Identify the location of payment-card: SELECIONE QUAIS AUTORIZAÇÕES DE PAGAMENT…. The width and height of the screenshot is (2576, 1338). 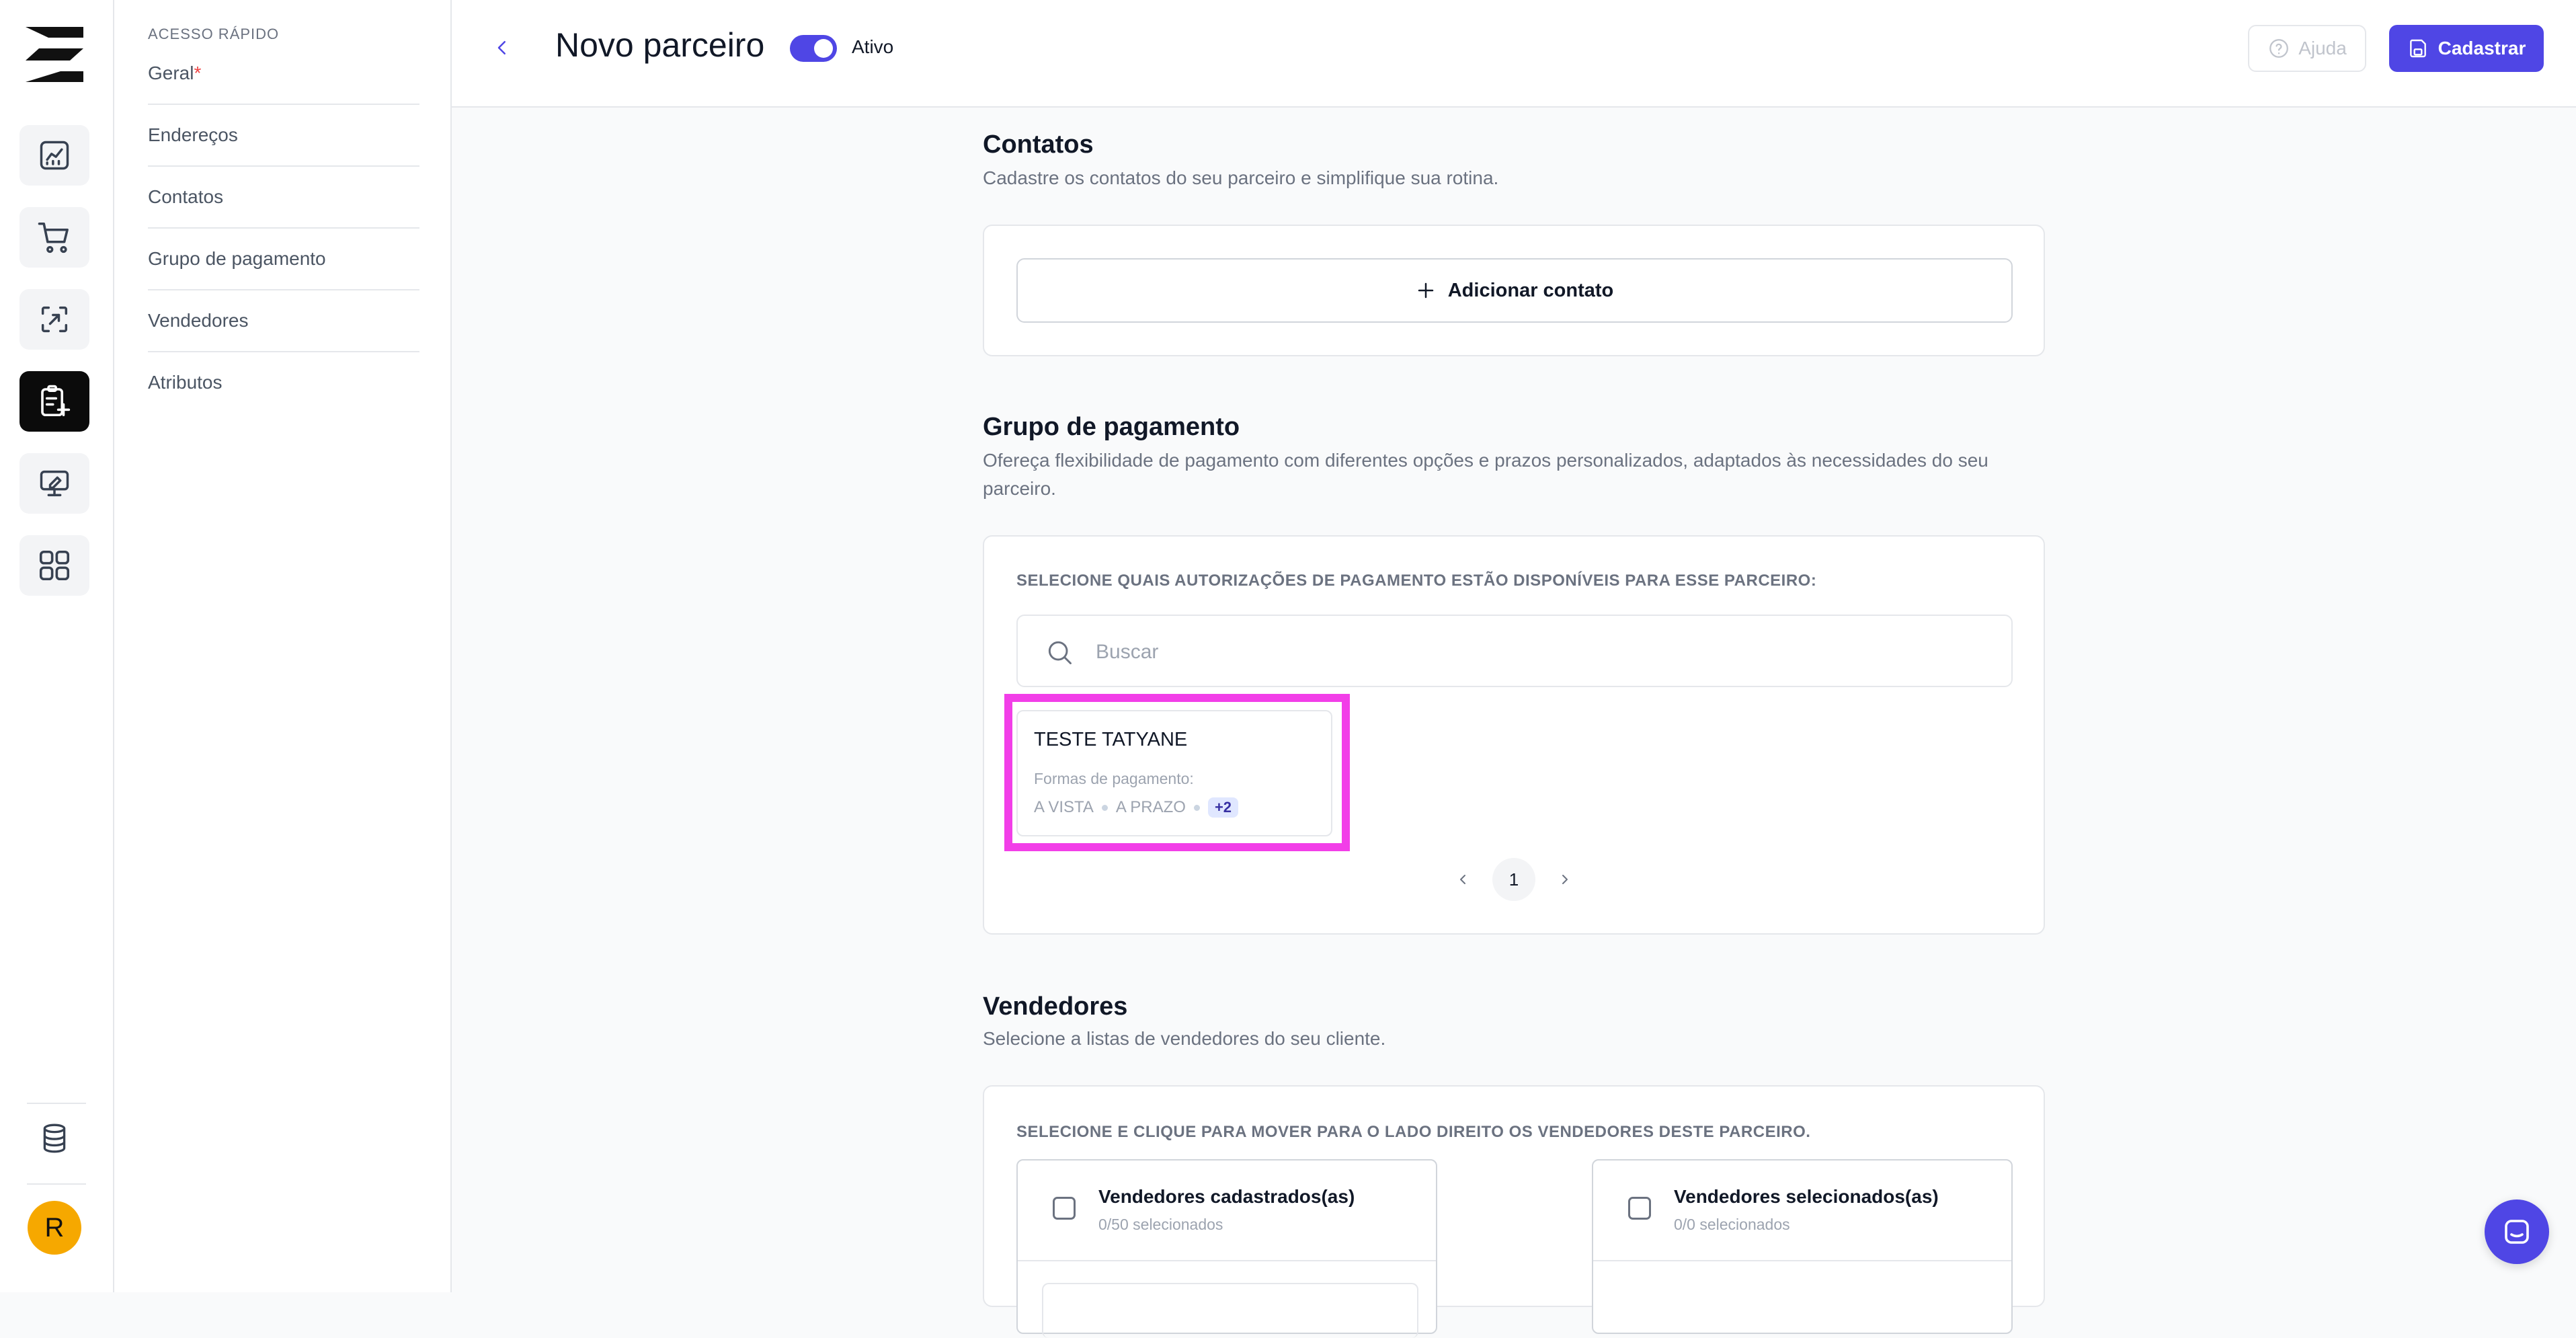
(1514, 735).